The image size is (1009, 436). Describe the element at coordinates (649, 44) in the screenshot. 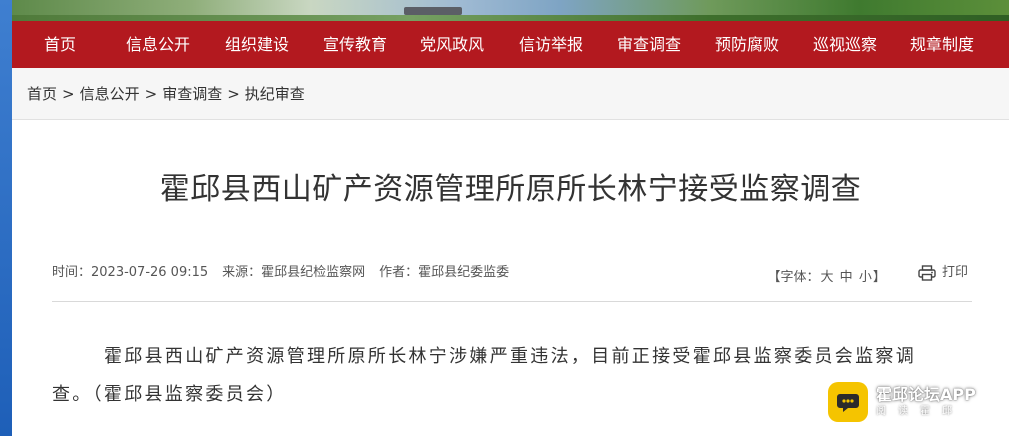

I see `nav-item-investigation: 审查调查` at that location.